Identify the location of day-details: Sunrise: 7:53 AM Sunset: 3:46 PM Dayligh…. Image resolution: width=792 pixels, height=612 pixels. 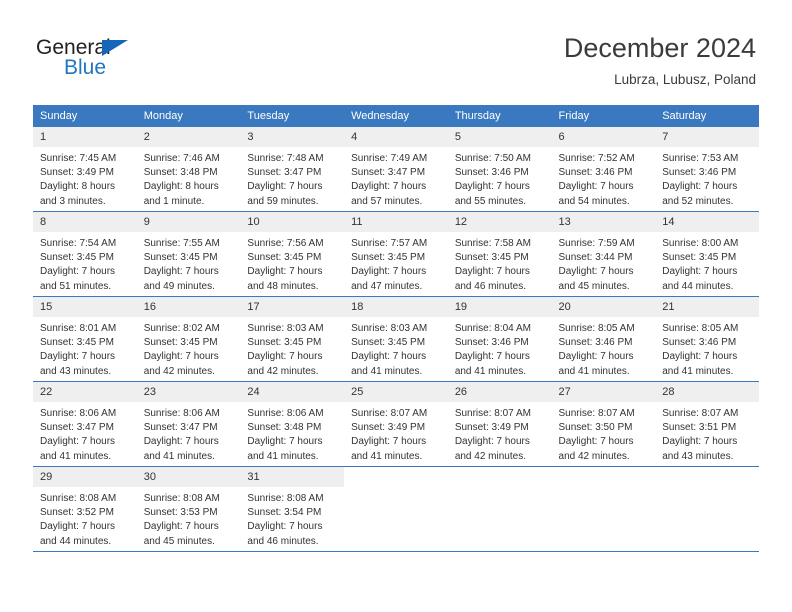
(707, 178).